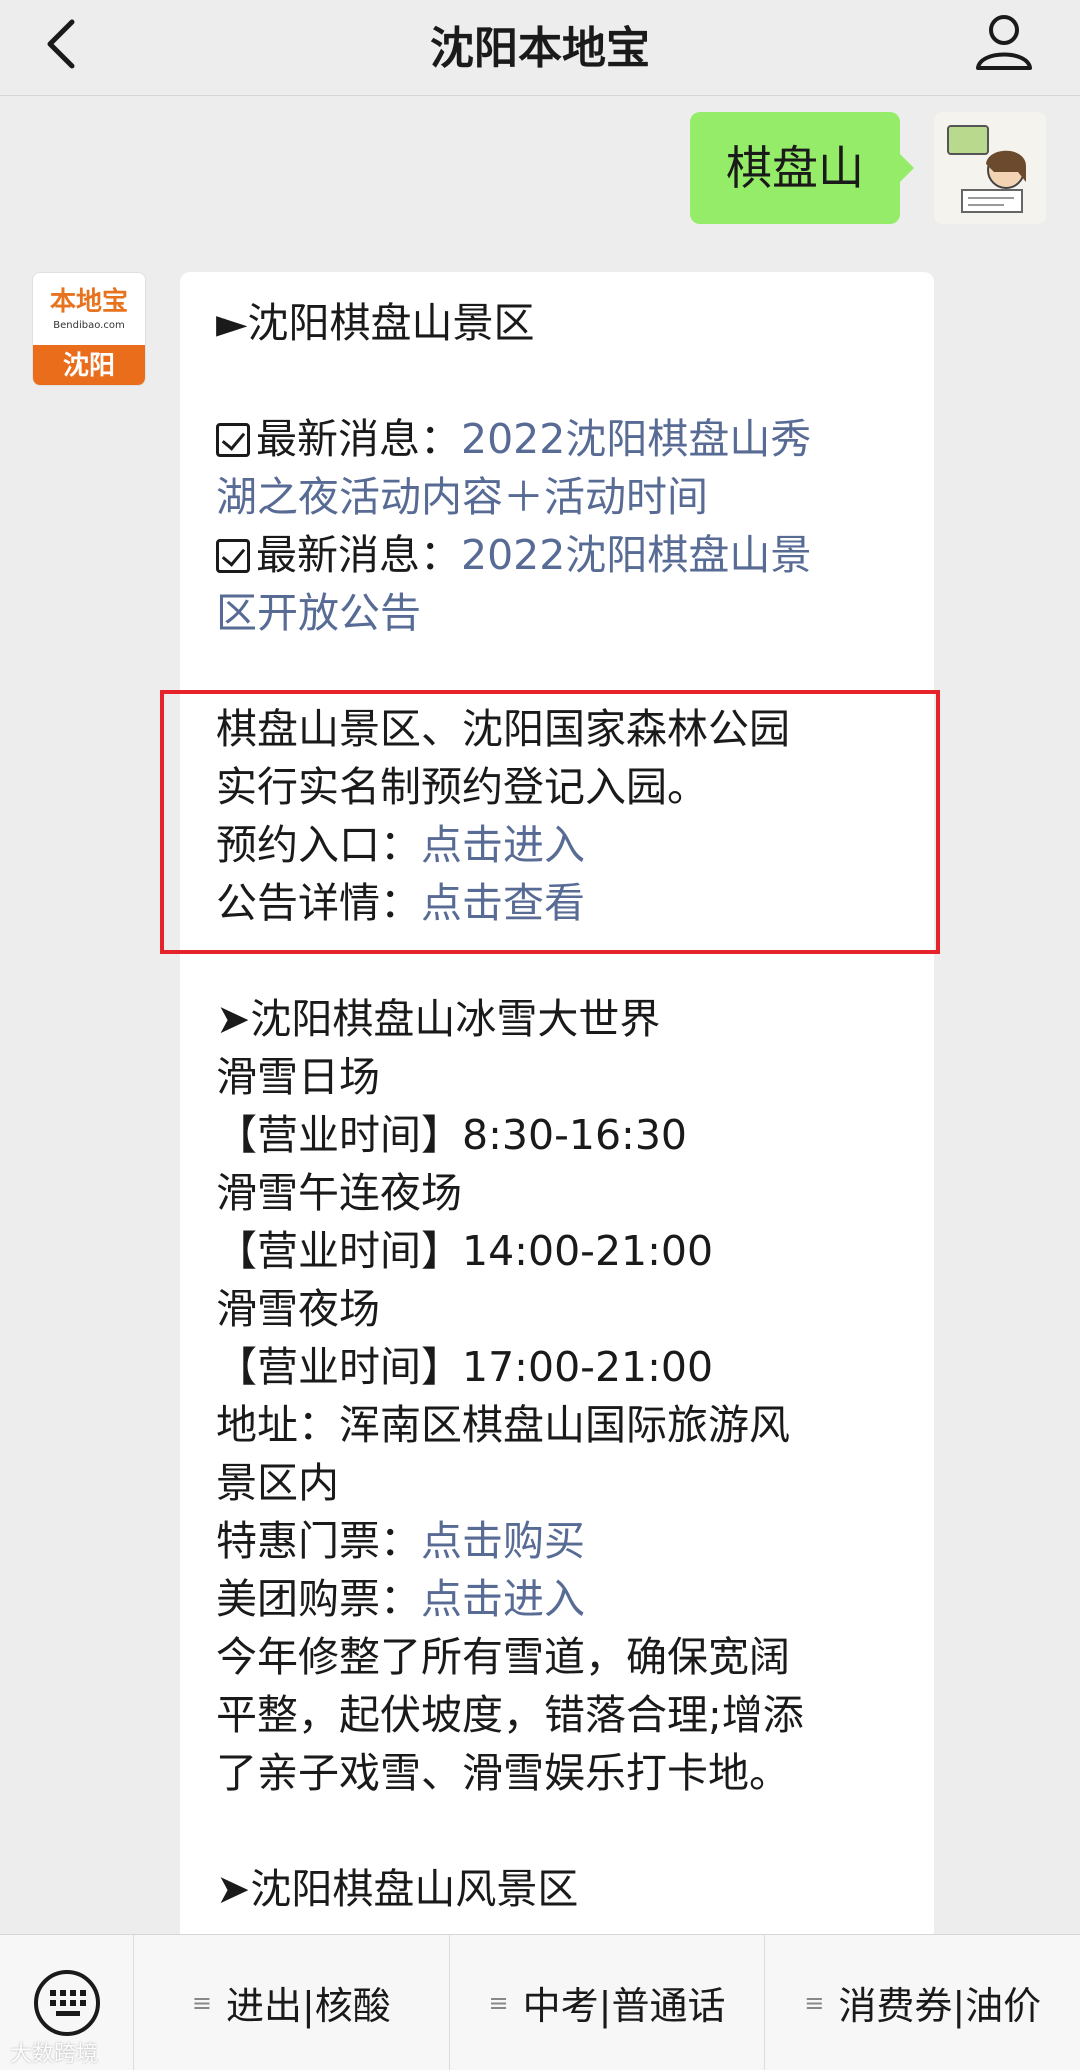 This screenshot has height=2070, width=1080. I want to click on user-message-bubble: 棋盘山, so click(802, 168).